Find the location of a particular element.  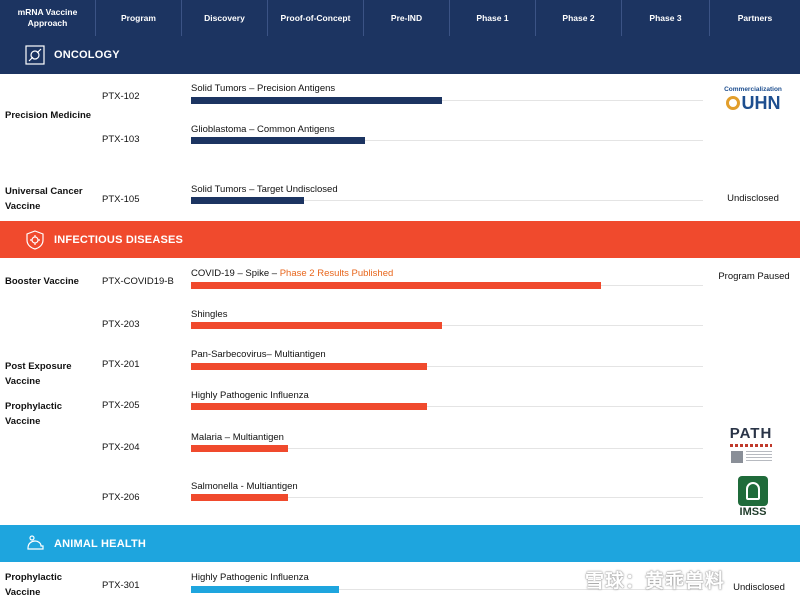

path-tagline-icon is located at coordinates (751, 445).